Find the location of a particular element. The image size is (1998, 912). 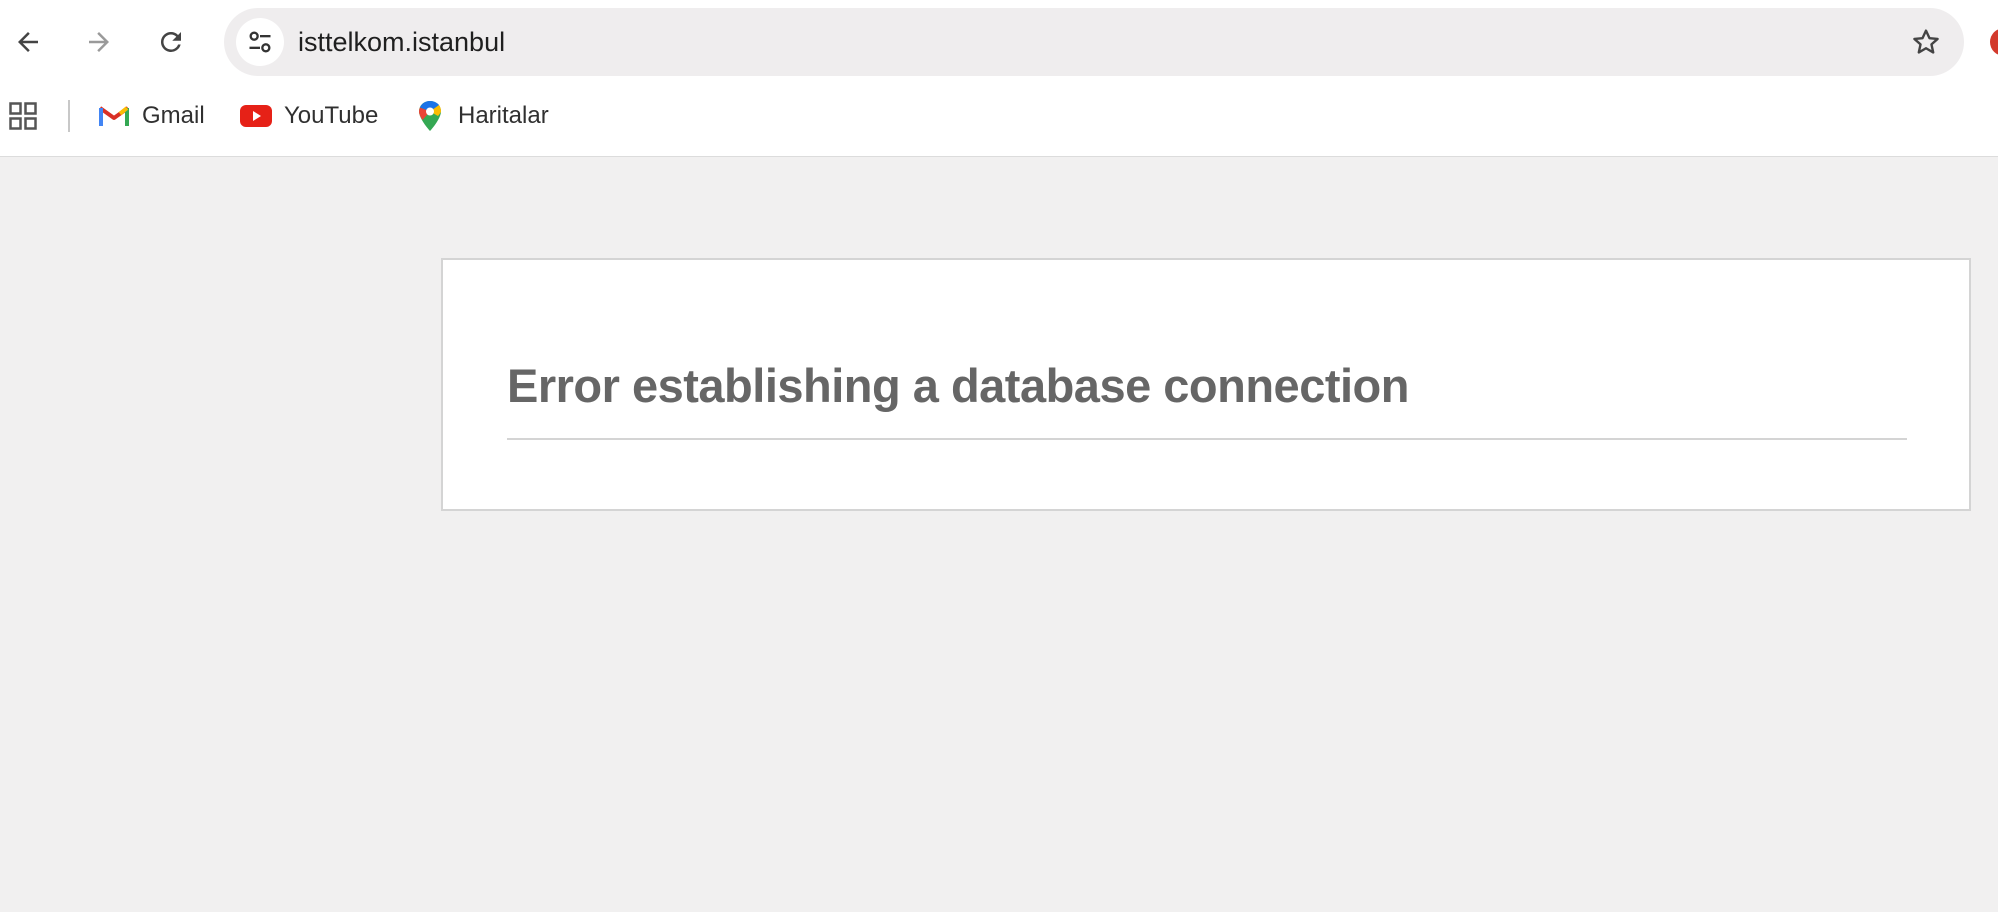

gmail-icon is located at coordinates (114, 116).